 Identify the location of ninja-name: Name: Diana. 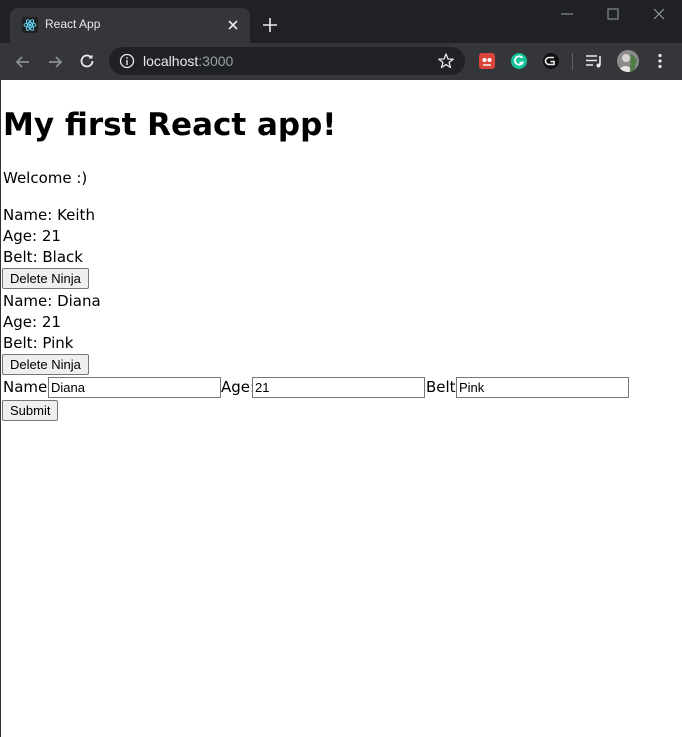
(52, 301).